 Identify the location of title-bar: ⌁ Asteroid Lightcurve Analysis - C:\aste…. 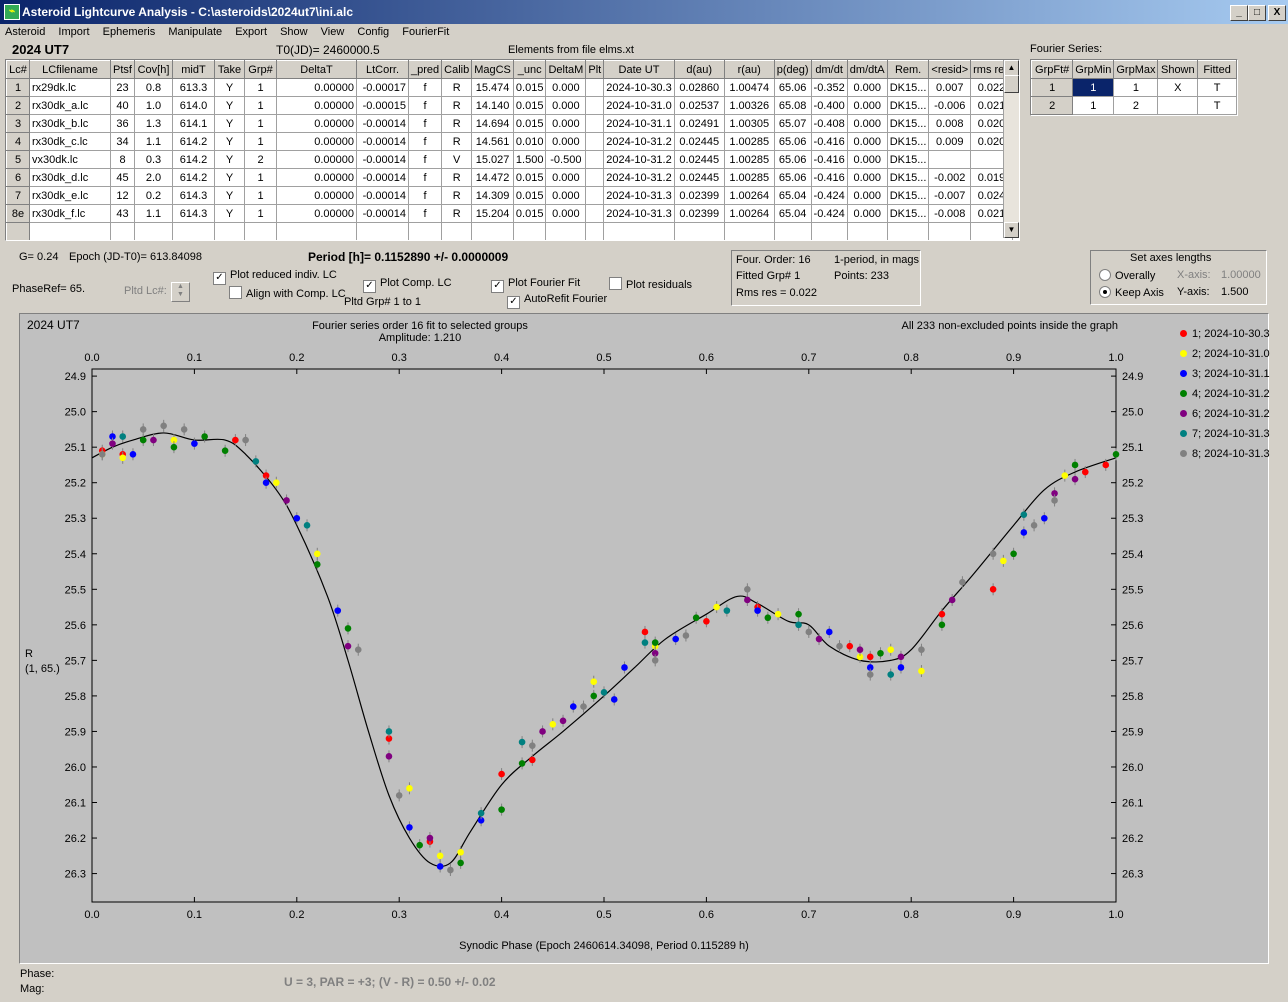
(644, 12).